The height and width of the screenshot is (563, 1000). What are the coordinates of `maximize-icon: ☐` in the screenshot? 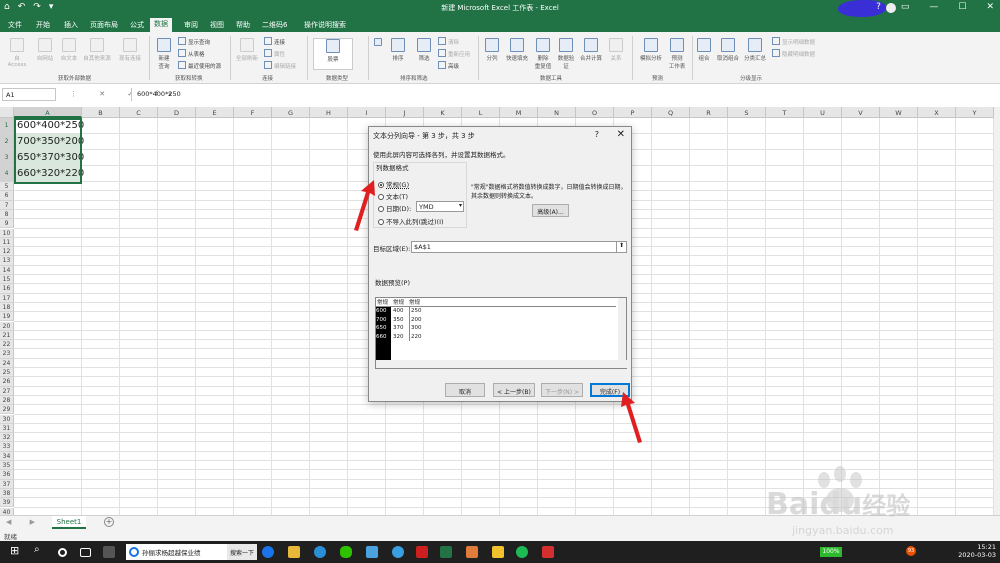 It's located at (962, 7).